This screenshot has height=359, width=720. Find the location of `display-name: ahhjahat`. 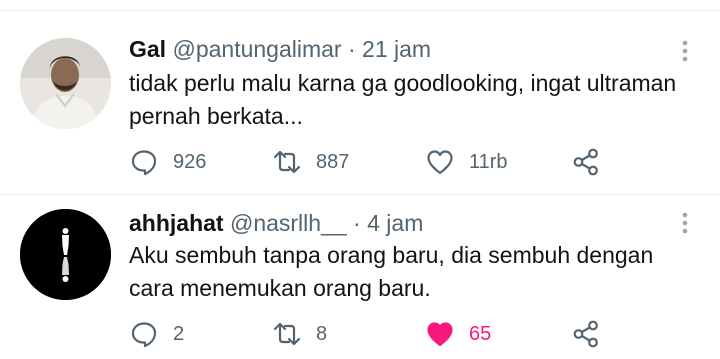

display-name: ahhjahat is located at coordinates (176, 223).